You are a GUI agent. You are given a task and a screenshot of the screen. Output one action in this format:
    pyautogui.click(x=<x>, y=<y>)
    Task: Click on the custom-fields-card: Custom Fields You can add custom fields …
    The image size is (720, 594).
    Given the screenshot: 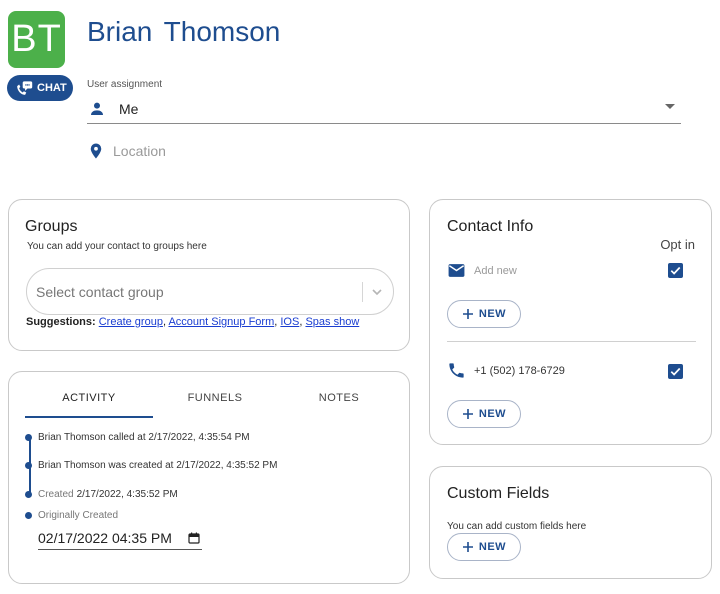 What is the action you would take?
    pyautogui.click(x=570, y=522)
    